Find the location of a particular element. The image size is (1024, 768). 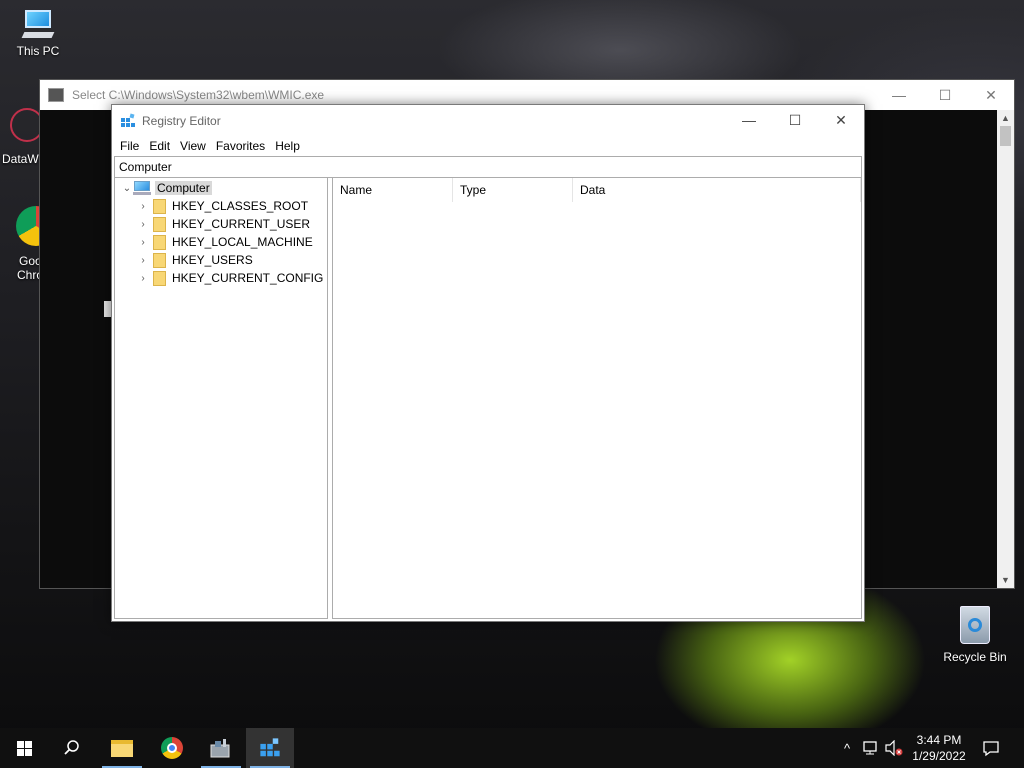

console-scrollbar: ▲ ▼ is located at coordinates (1005, 349).